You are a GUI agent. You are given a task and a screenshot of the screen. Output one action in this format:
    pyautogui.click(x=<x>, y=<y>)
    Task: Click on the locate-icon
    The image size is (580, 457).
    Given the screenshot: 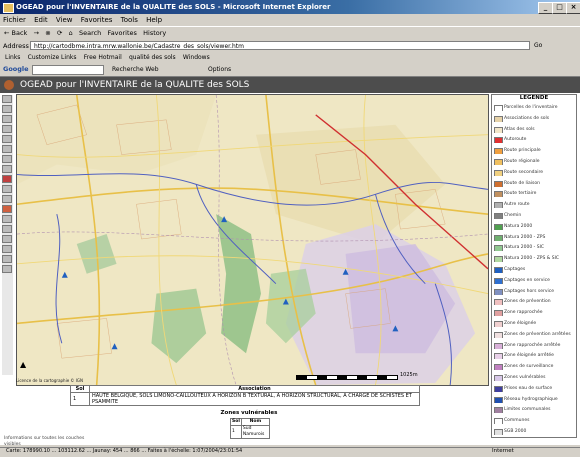 What is the action you would take?
    pyautogui.click(x=7, y=209)
    